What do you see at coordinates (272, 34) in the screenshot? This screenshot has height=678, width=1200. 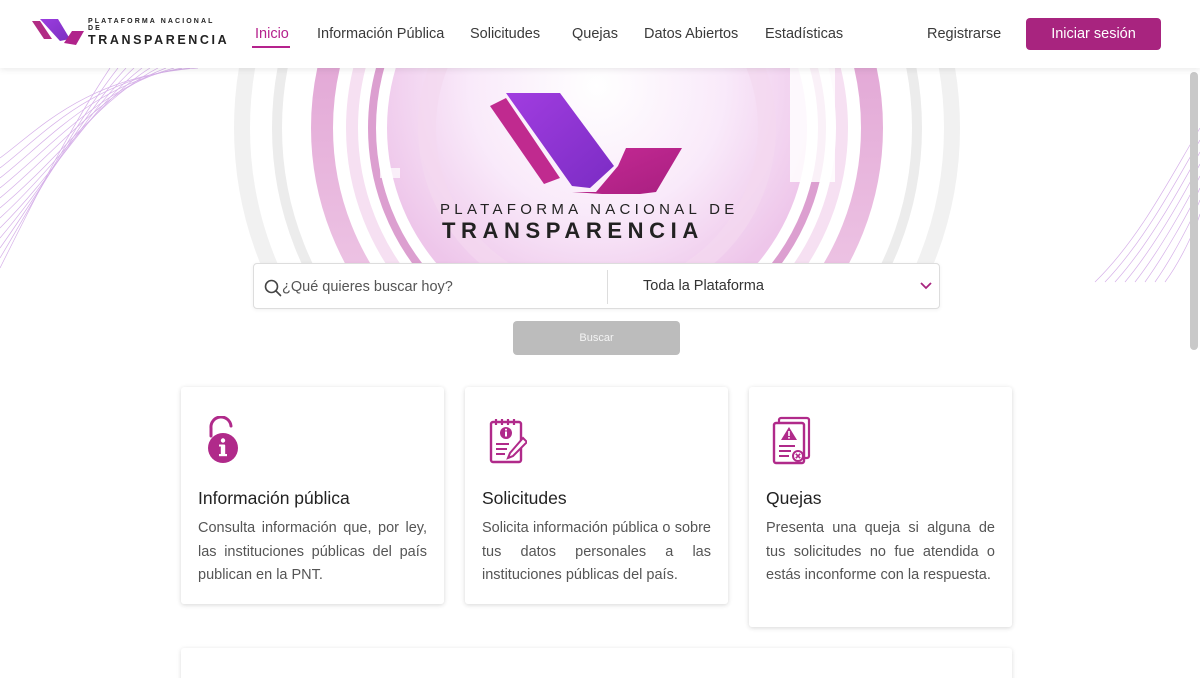 I see `nav-item-inicio: Inicio` at bounding box center [272, 34].